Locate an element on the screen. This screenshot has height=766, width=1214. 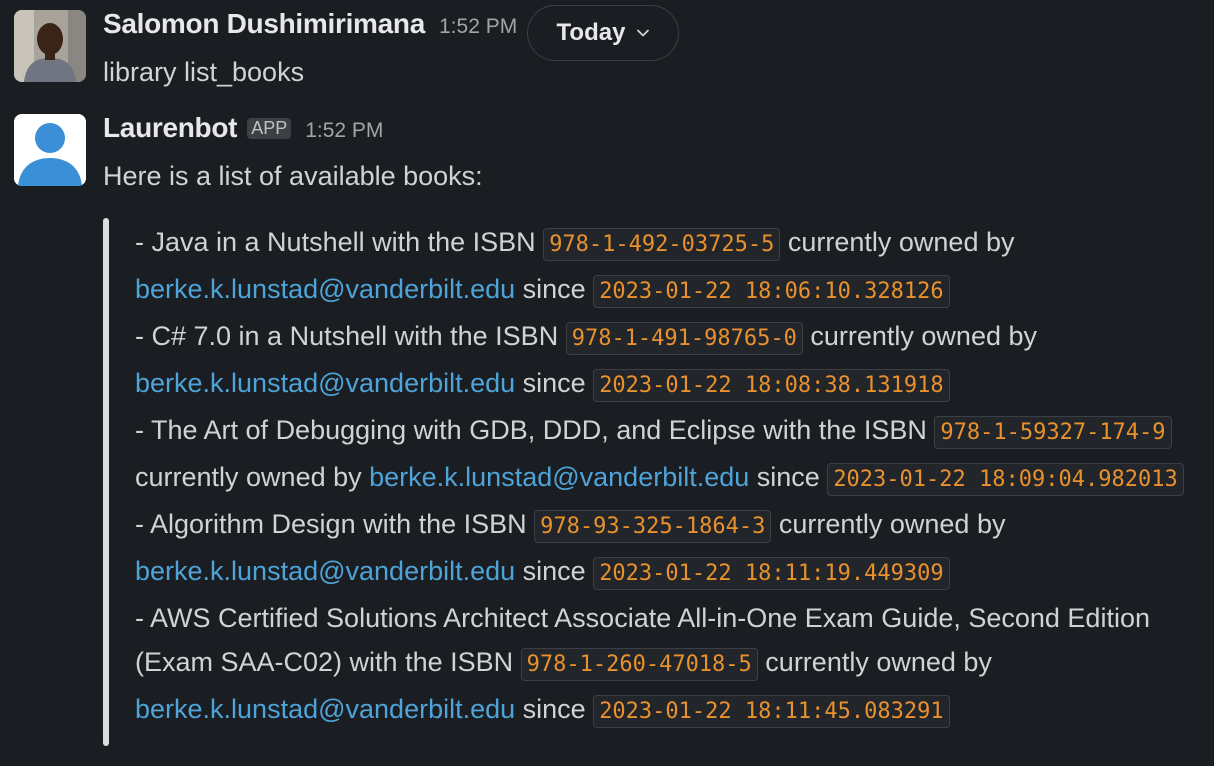
isbn-code: 978-93-325-1864-3 is located at coordinates (653, 526).